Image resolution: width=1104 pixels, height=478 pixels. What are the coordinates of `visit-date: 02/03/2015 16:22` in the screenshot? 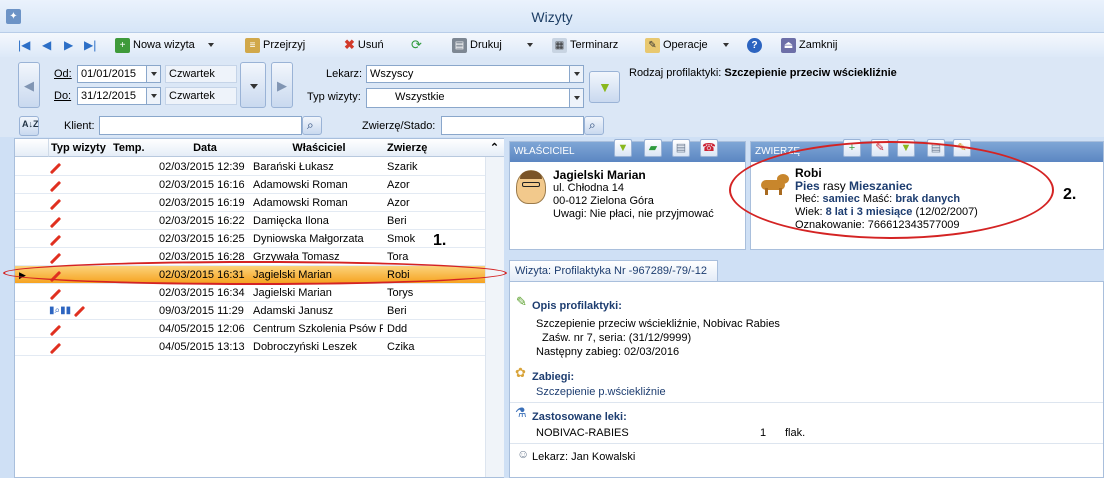 It's located at (202, 221).